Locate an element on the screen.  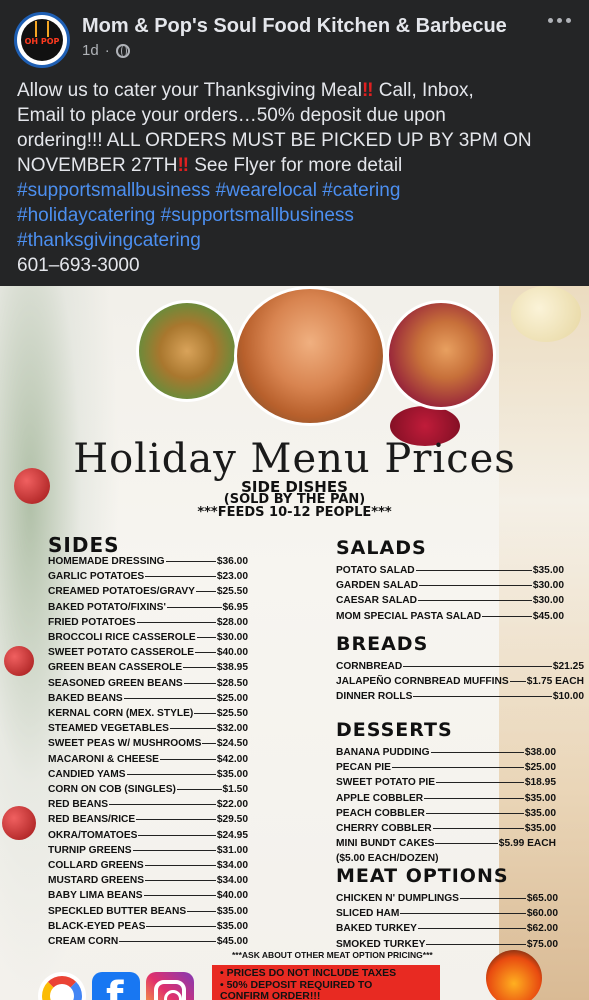
menu-item: GREEN BEAN CASSEROLE $38.95 is located at coordinates (148, 667).